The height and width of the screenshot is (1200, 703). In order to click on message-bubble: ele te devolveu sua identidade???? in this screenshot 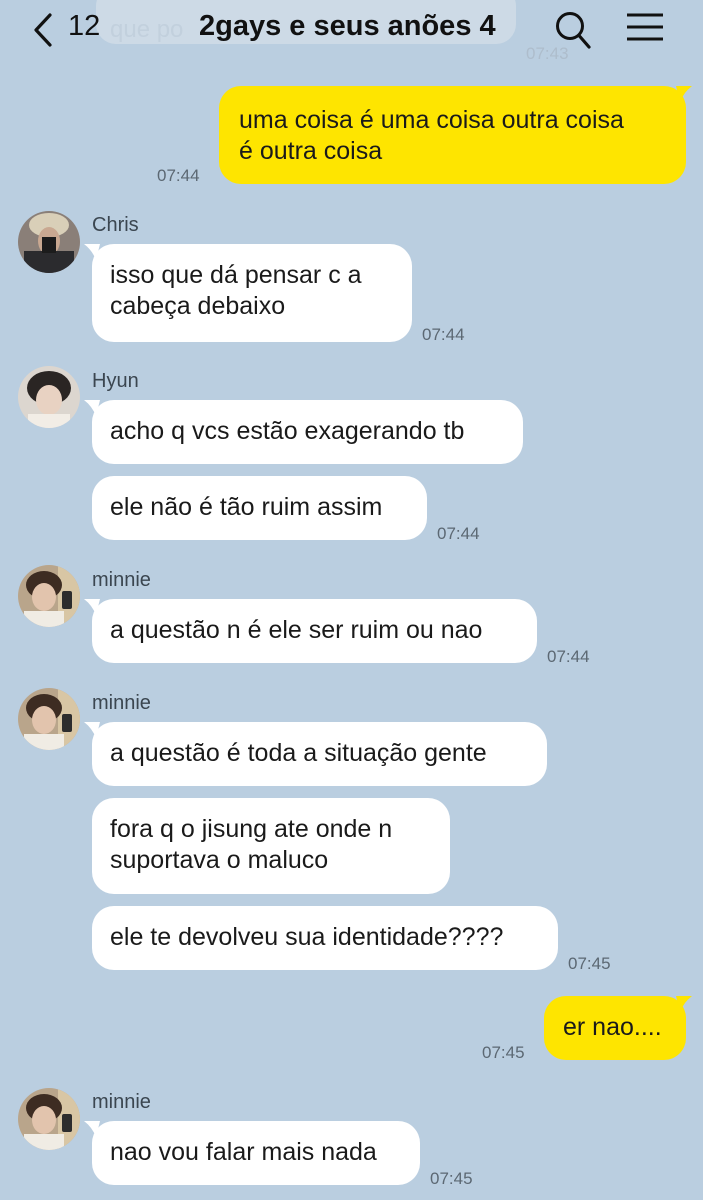, I will do `click(325, 938)`.